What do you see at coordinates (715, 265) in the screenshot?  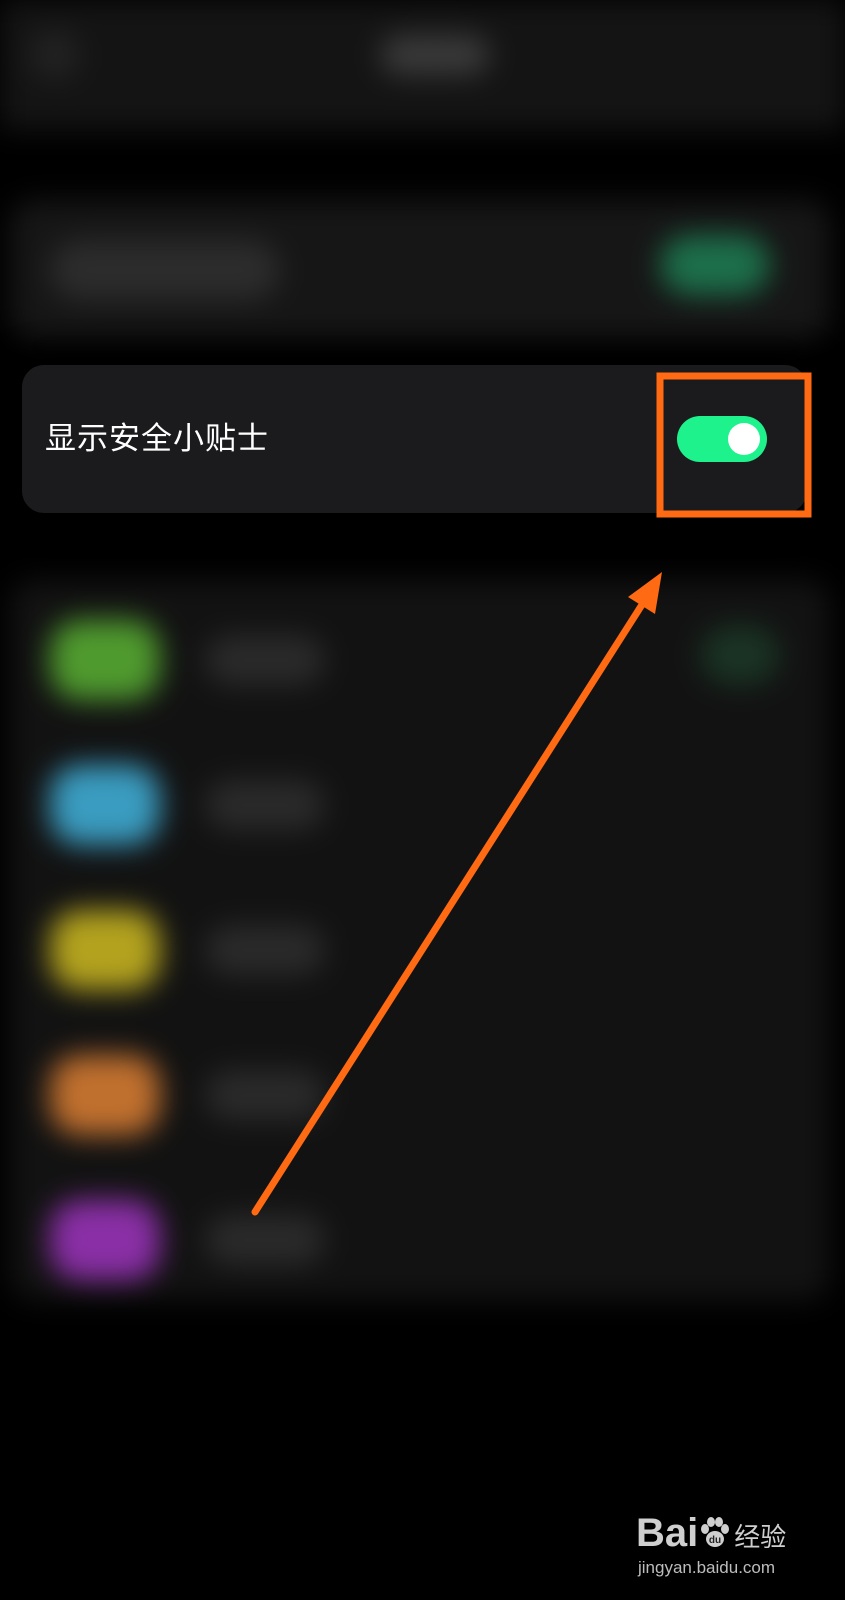 I see `blurred-setting-toggle` at bounding box center [715, 265].